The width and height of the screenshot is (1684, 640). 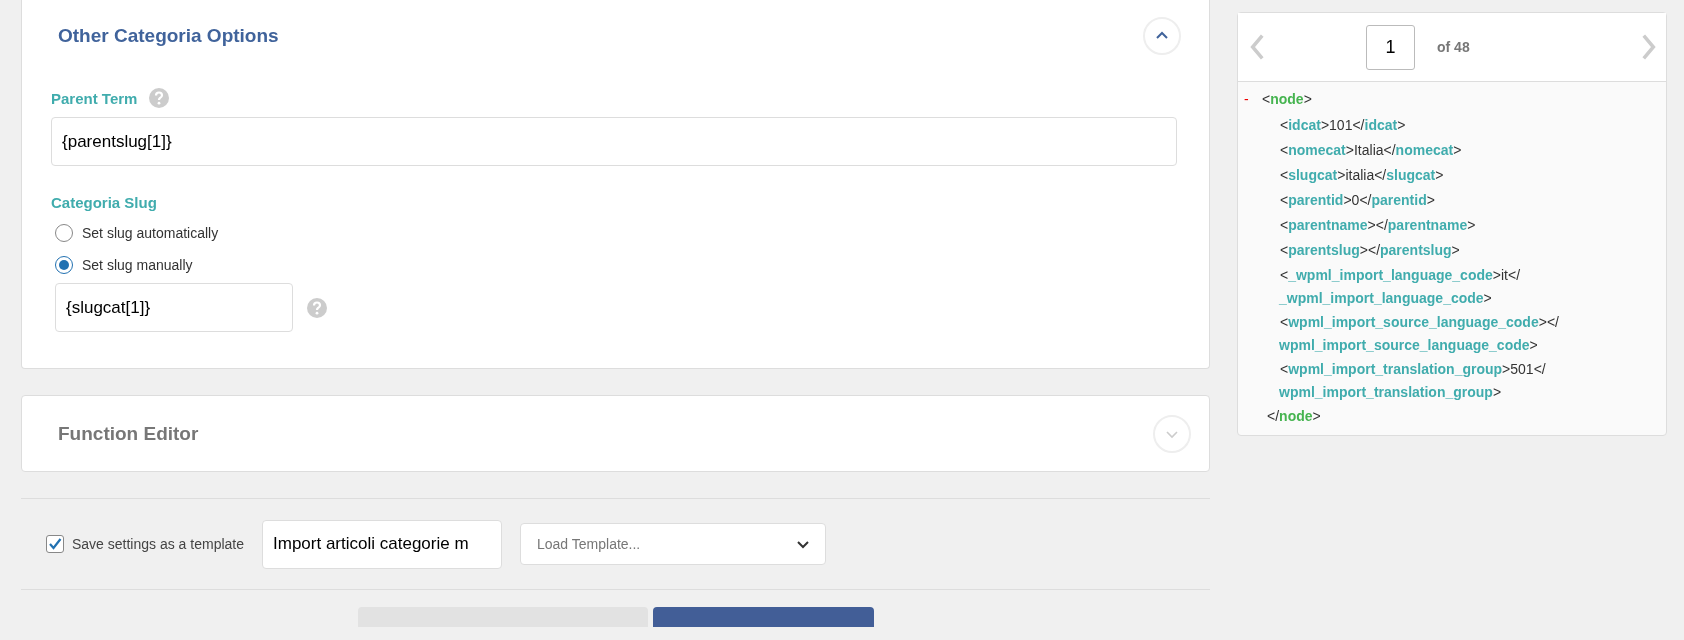 I want to click on section-title: Function Editor, so click(x=128, y=433).